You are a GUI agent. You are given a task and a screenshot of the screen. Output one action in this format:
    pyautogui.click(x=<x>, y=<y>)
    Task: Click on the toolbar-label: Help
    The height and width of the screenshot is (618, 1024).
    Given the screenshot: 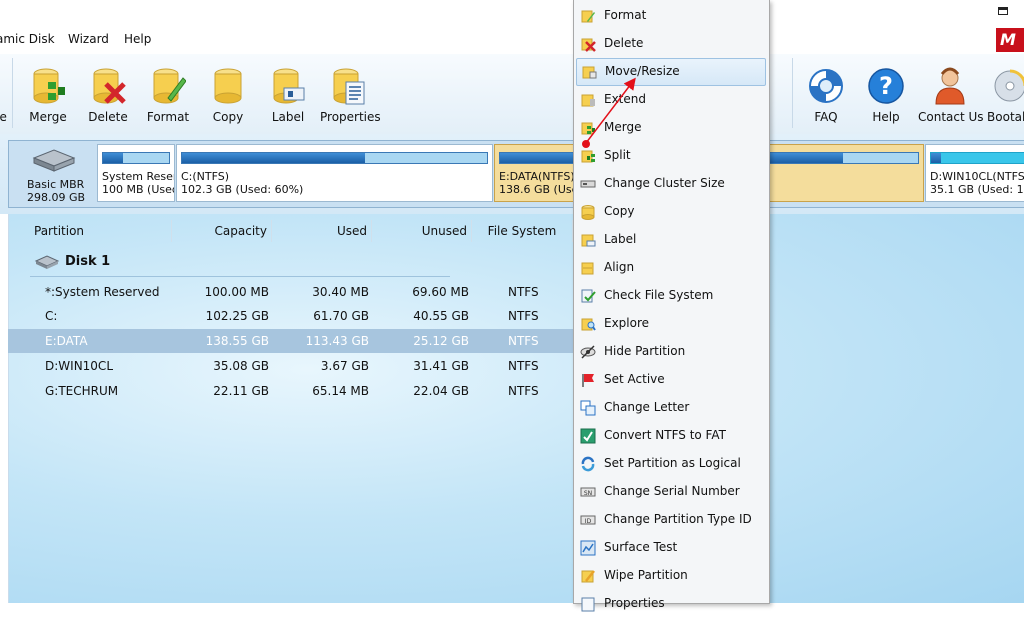 What is the action you would take?
    pyautogui.click(x=886, y=117)
    